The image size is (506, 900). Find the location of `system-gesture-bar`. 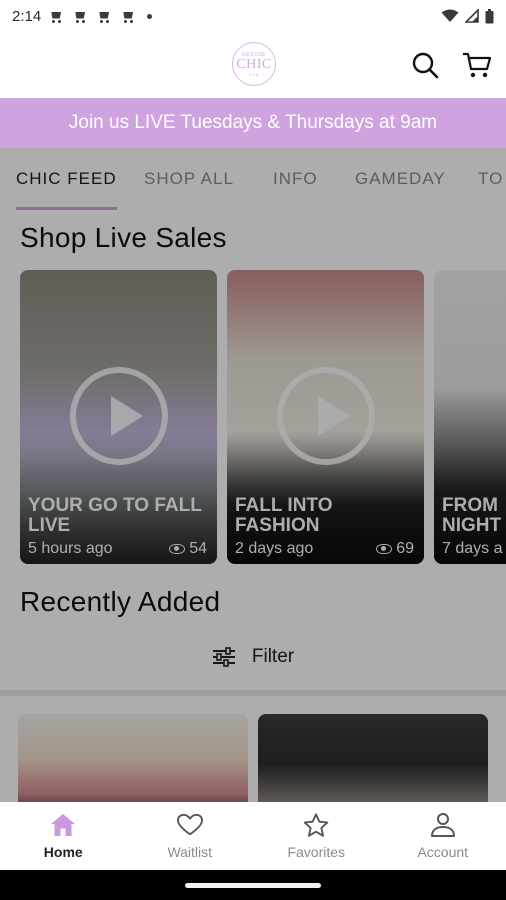

system-gesture-bar is located at coordinates (253, 885).